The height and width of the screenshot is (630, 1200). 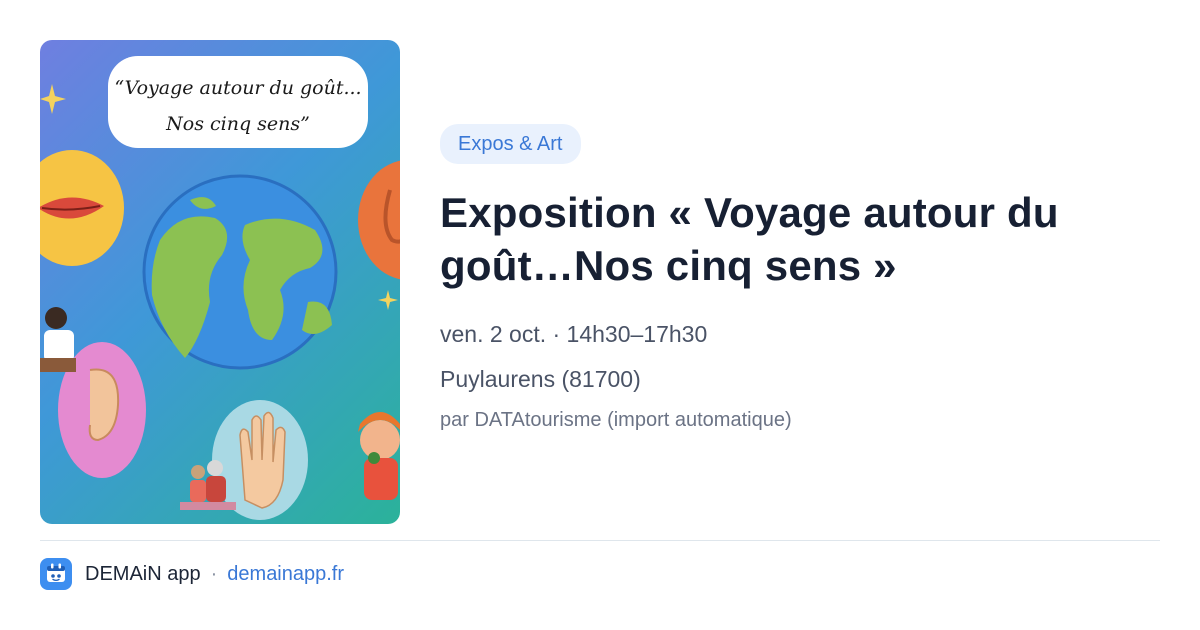 I want to click on nose-illustration, so click(x=379, y=220).